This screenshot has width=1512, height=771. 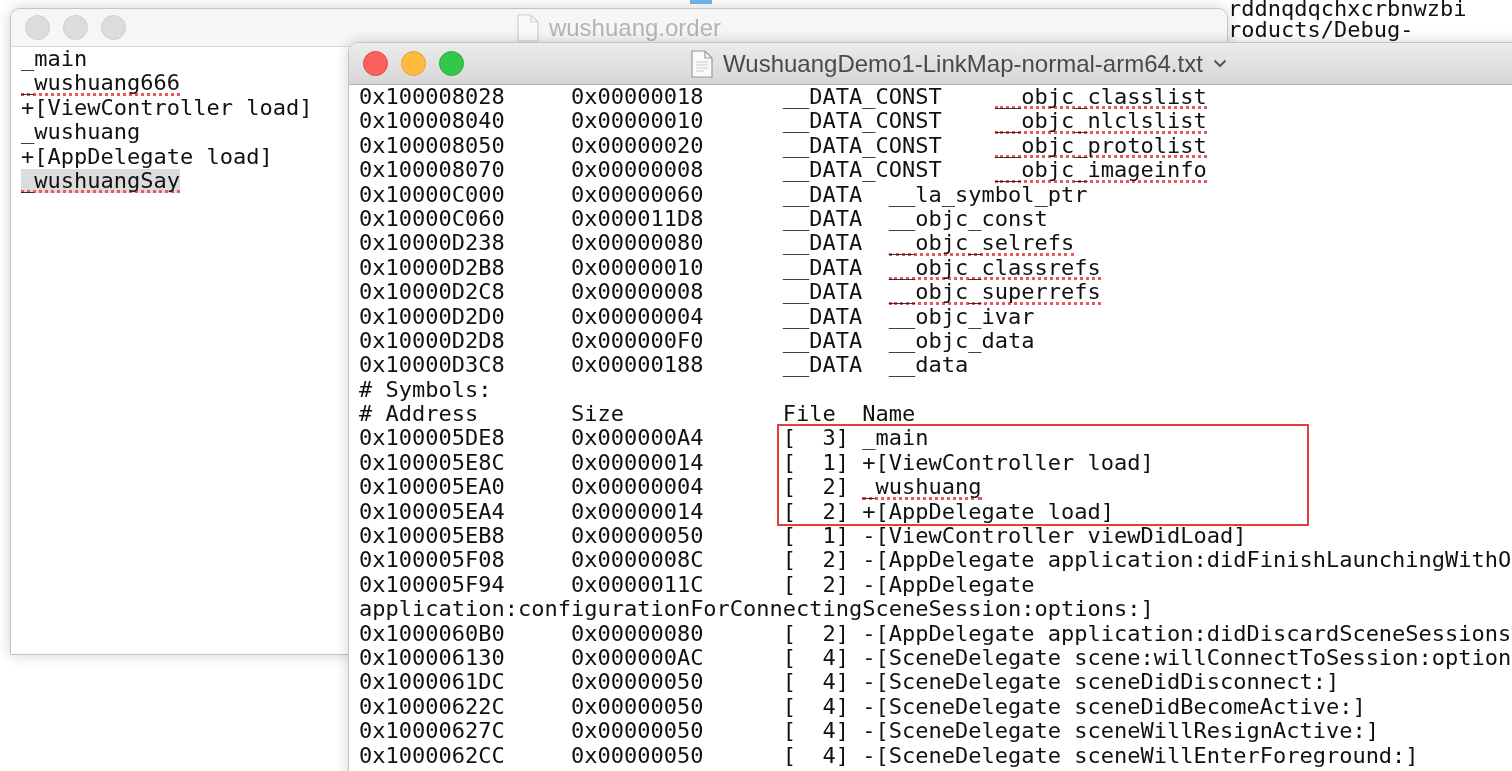 What do you see at coordinates (1120, 731) in the screenshot?
I see `symbol-name-text: -[SceneDelegate sceneWillResignActive:]` at bounding box center [1120, 731].